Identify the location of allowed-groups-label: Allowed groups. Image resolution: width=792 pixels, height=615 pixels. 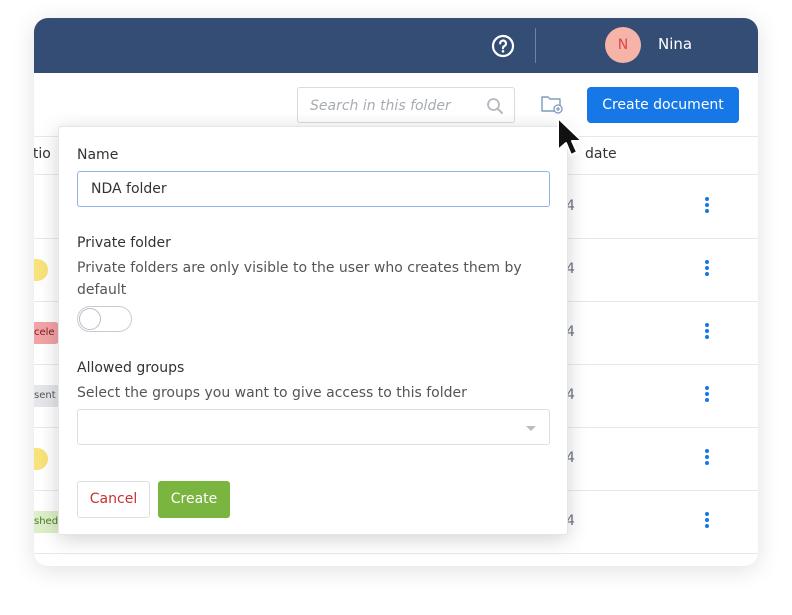
(131, 368).